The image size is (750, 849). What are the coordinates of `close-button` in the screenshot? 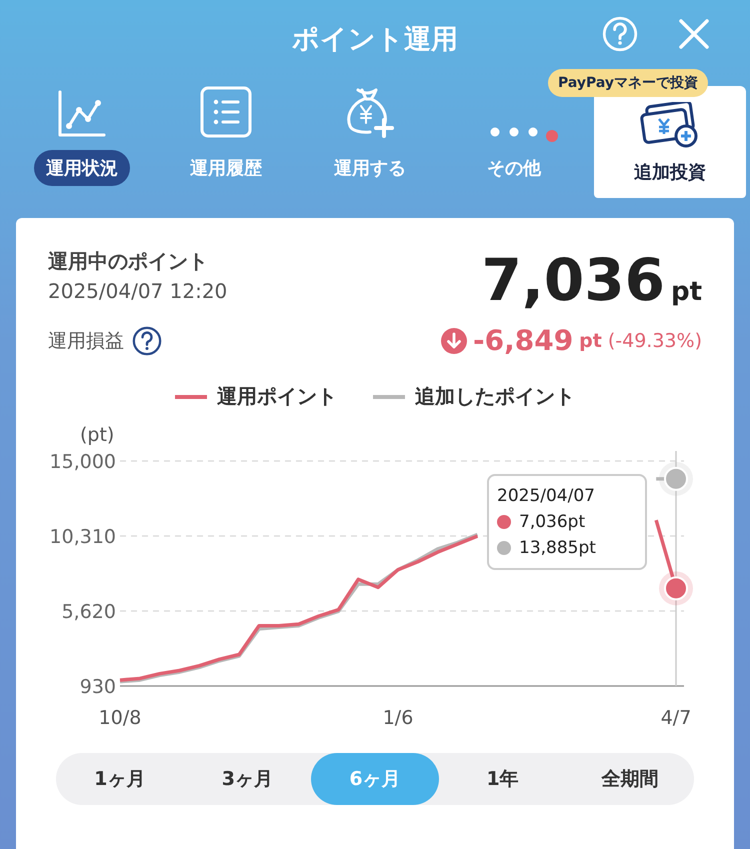 It's located at (694, 34).